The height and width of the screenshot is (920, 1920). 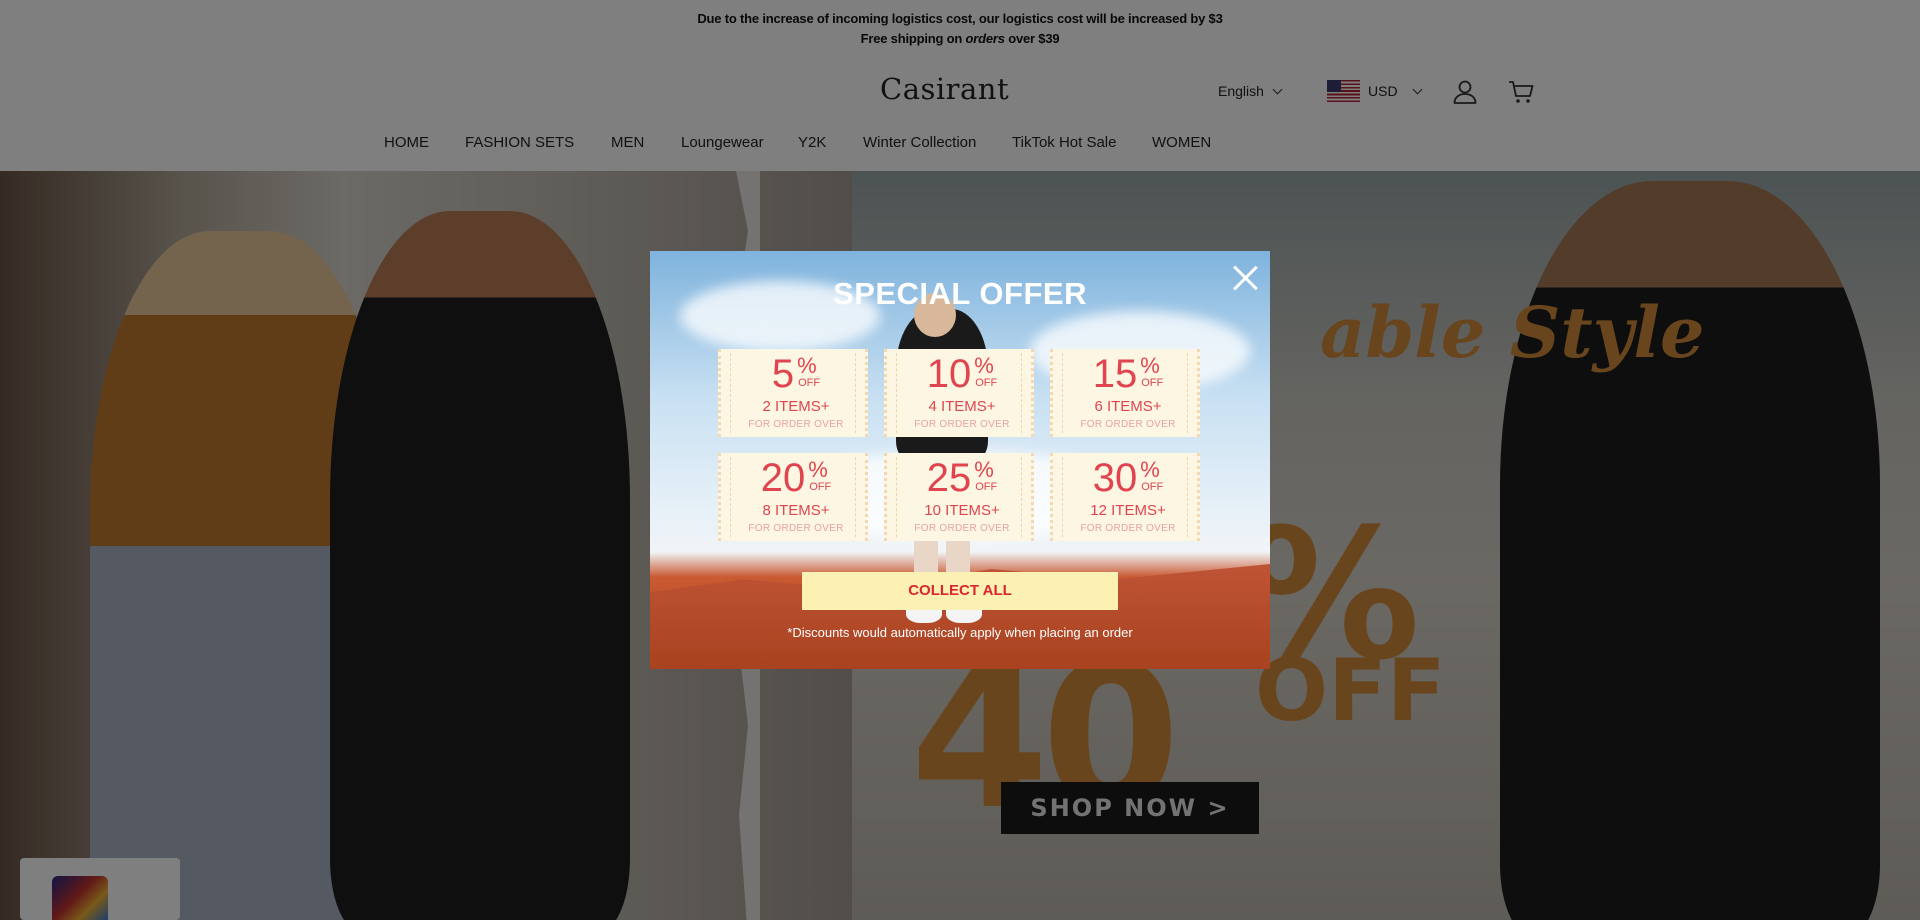 I want to click on coupon-card: 15% OFF 6 ITEMS+ FOR ORDER OVER, so click(x=1125, y=393).